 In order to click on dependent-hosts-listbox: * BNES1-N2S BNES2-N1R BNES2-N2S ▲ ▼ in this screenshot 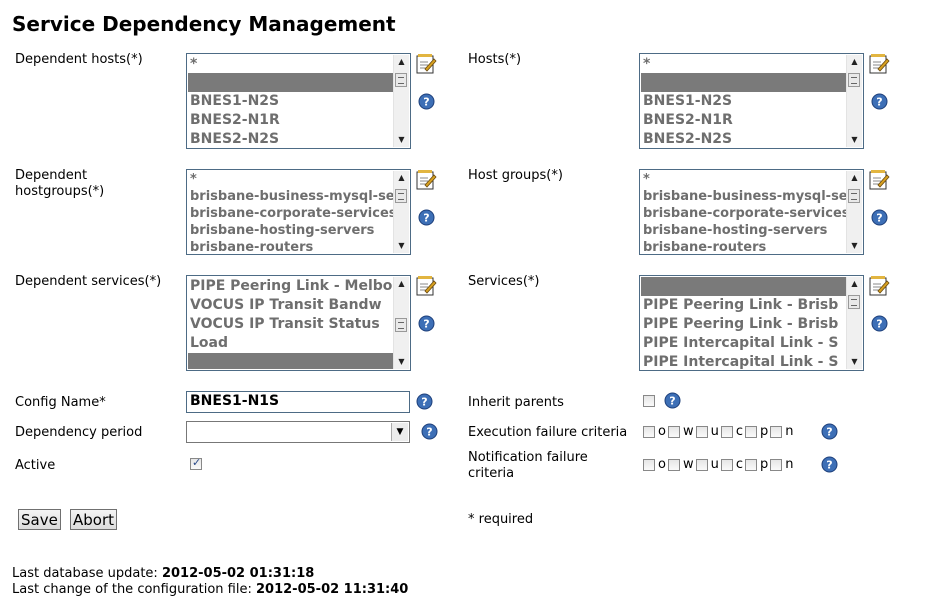, I will do `click(298, 101)`.